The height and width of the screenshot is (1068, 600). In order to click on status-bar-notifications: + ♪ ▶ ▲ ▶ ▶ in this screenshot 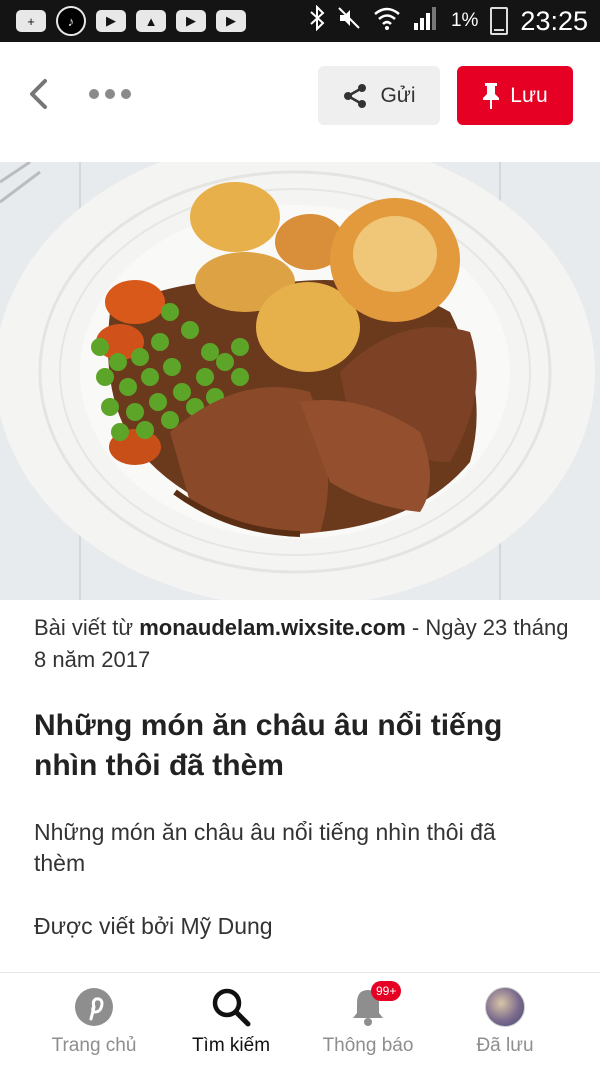, I will do `click(123, 21)`.